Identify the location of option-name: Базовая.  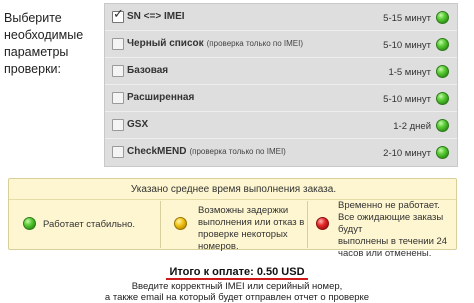
(148, 70).